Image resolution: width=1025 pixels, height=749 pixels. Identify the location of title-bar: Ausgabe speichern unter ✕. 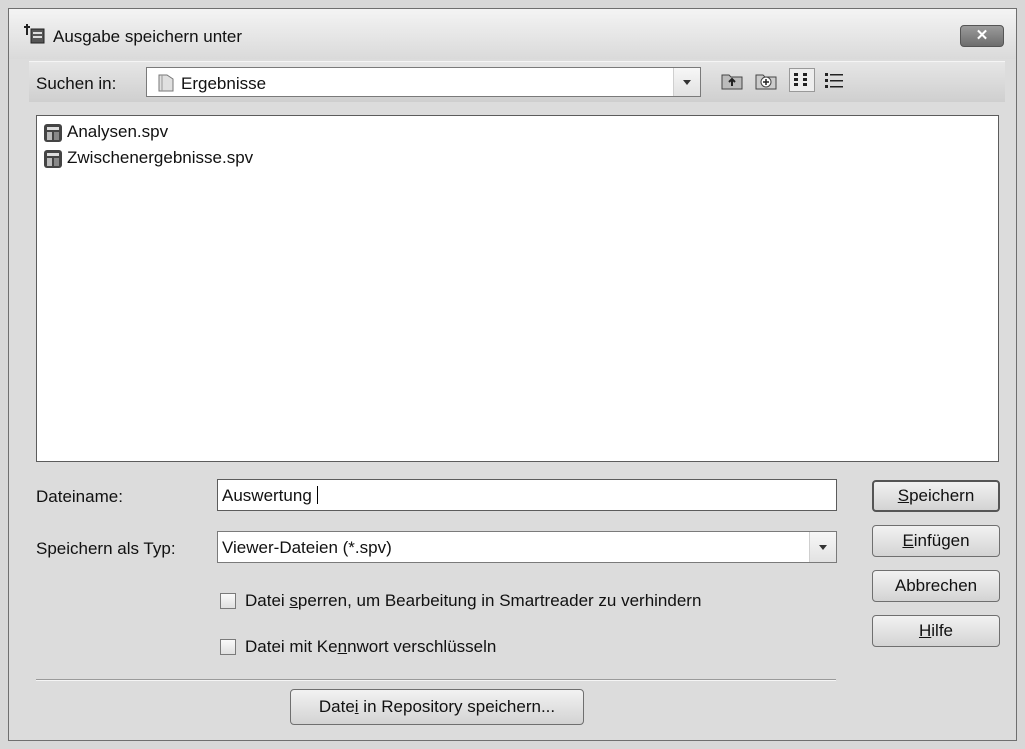
(512, 34).